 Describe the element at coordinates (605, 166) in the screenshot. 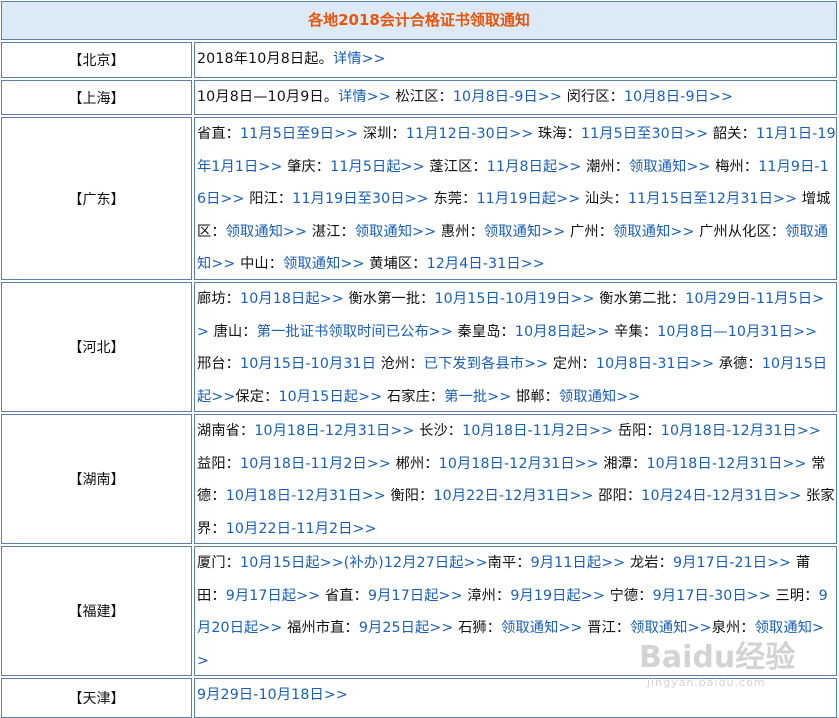

I see `region-text: 潮州：` at that location.